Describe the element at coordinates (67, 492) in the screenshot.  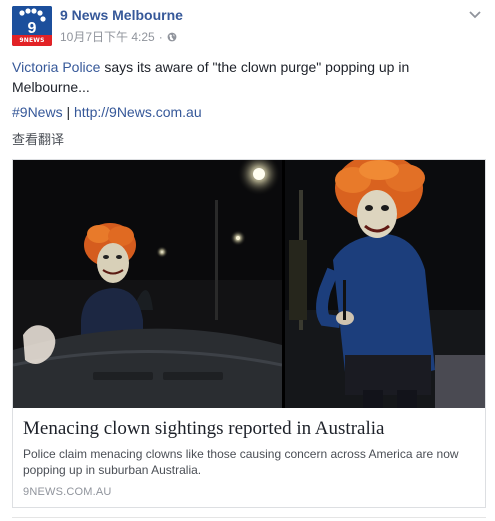
I see `card-domain: 9NEWS.COM.AU` at that location.